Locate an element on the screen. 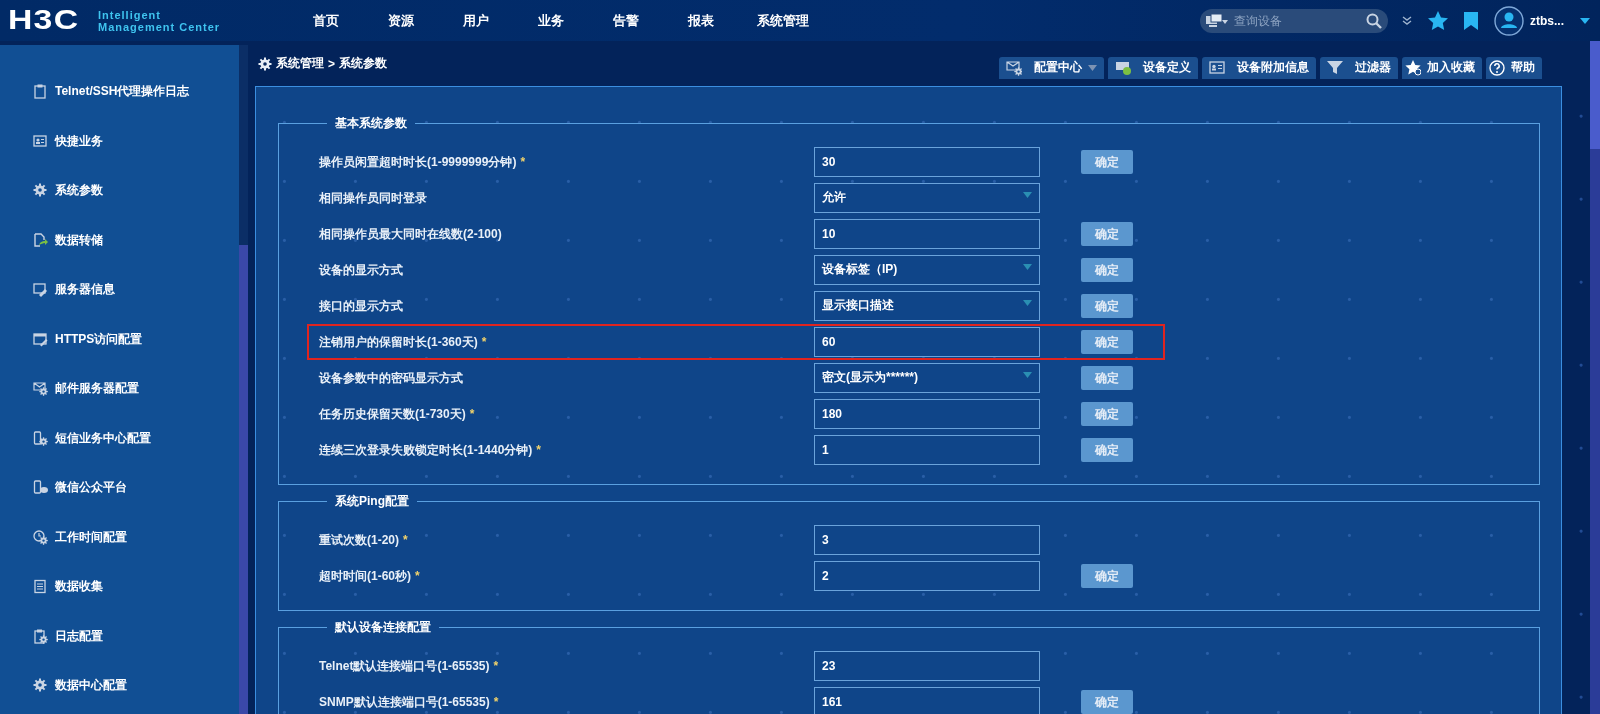 The height and width of the screenshot is (714, 1600). field-label: Telnet默认连接端口号(1-65535) * is located at coordinates (409, 666).